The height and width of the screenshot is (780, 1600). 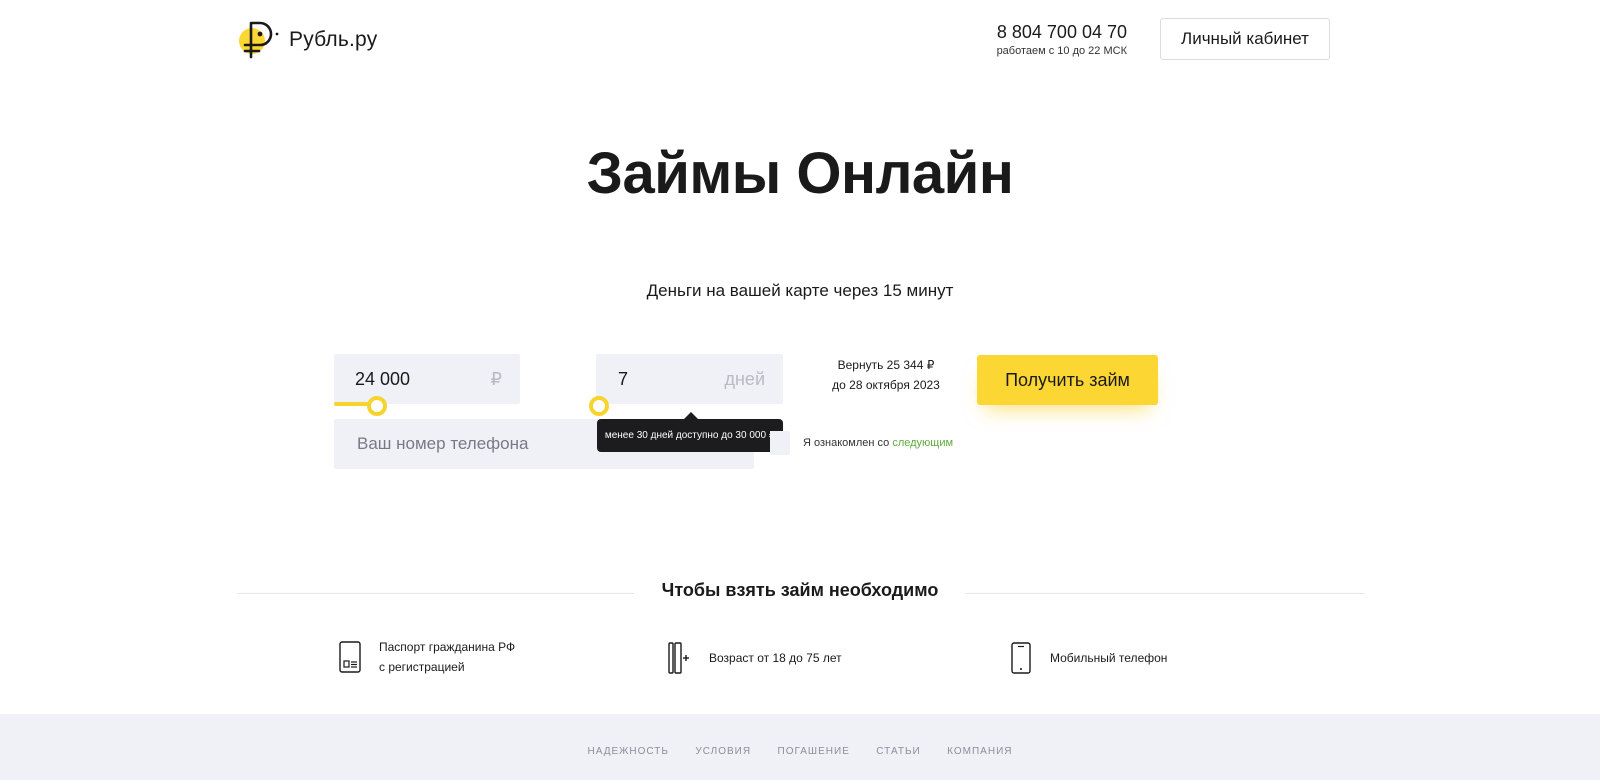 What do you see at coordinates (377, 406) in the screenshot?
I see `amount-slider-handle` at bounding box center [377, 406].